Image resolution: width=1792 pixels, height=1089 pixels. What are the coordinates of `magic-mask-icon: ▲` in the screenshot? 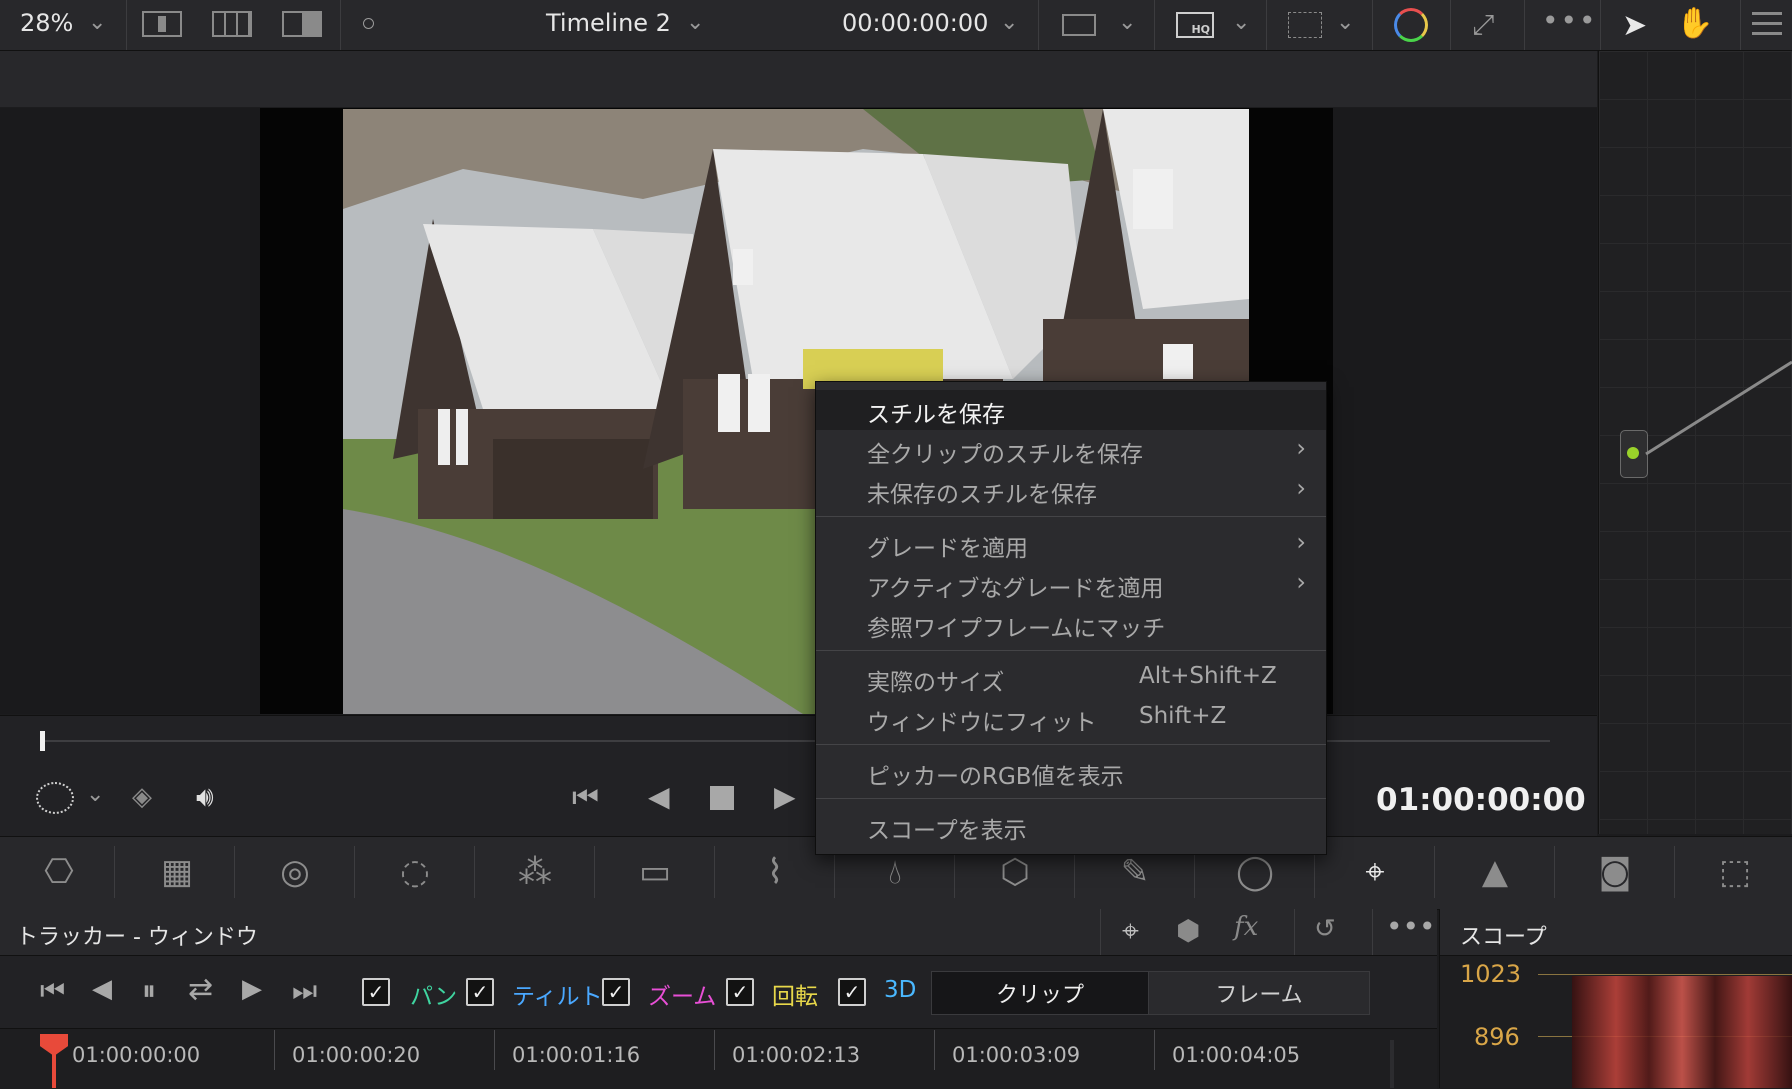 It's located at (1495, 872).